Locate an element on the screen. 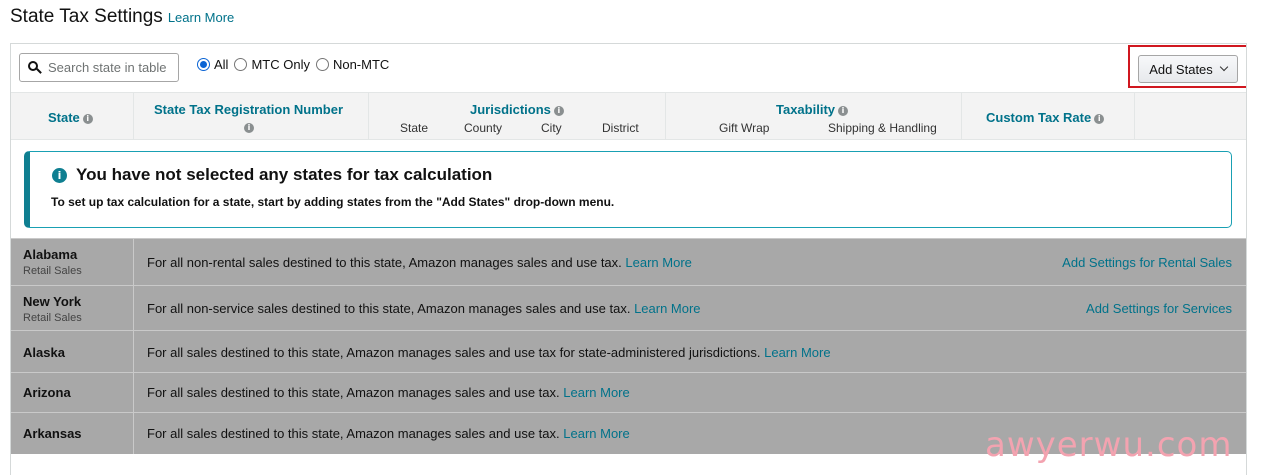 Image resolution: width=1265 pixels, height=475 pixels. toolbar: All MTC Only Non-MTC Add States is located at coordinates (628, 68).